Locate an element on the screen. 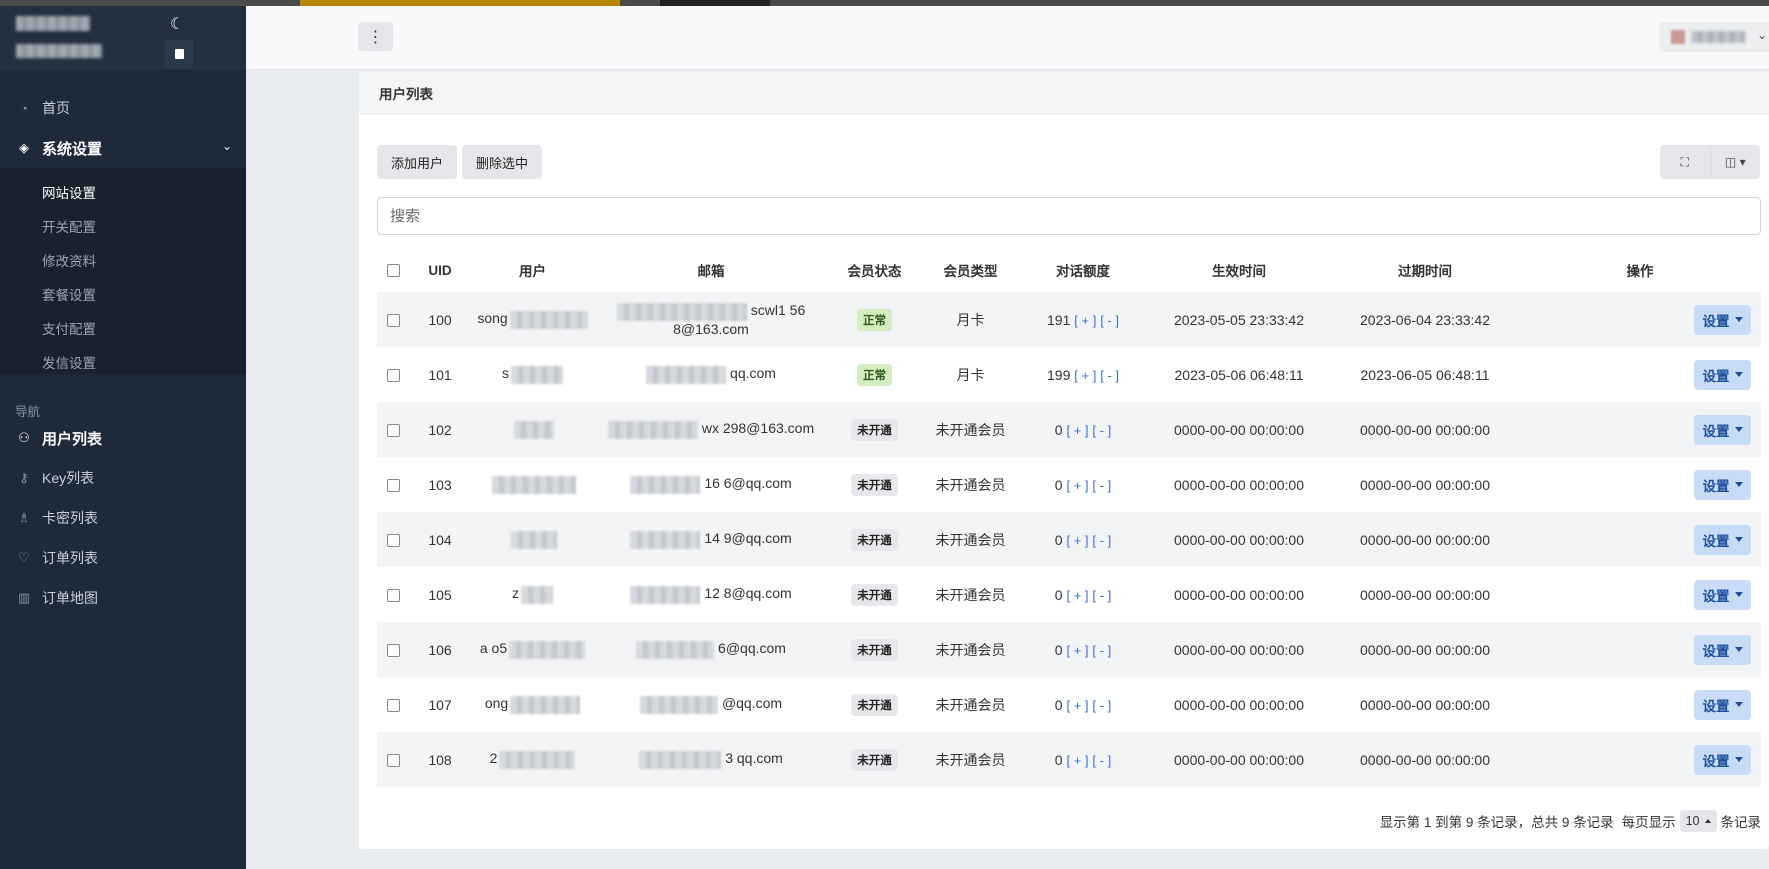  brand-area: ☾ is located at coordinates (123, 38).